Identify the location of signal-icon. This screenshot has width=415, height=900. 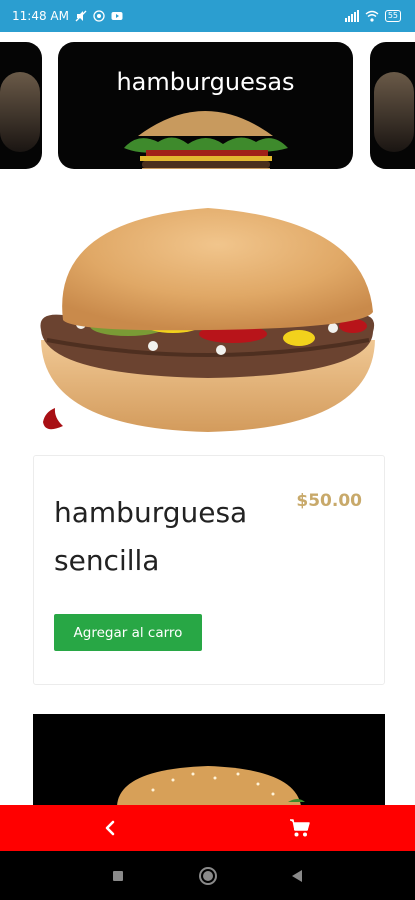
(351, 16).